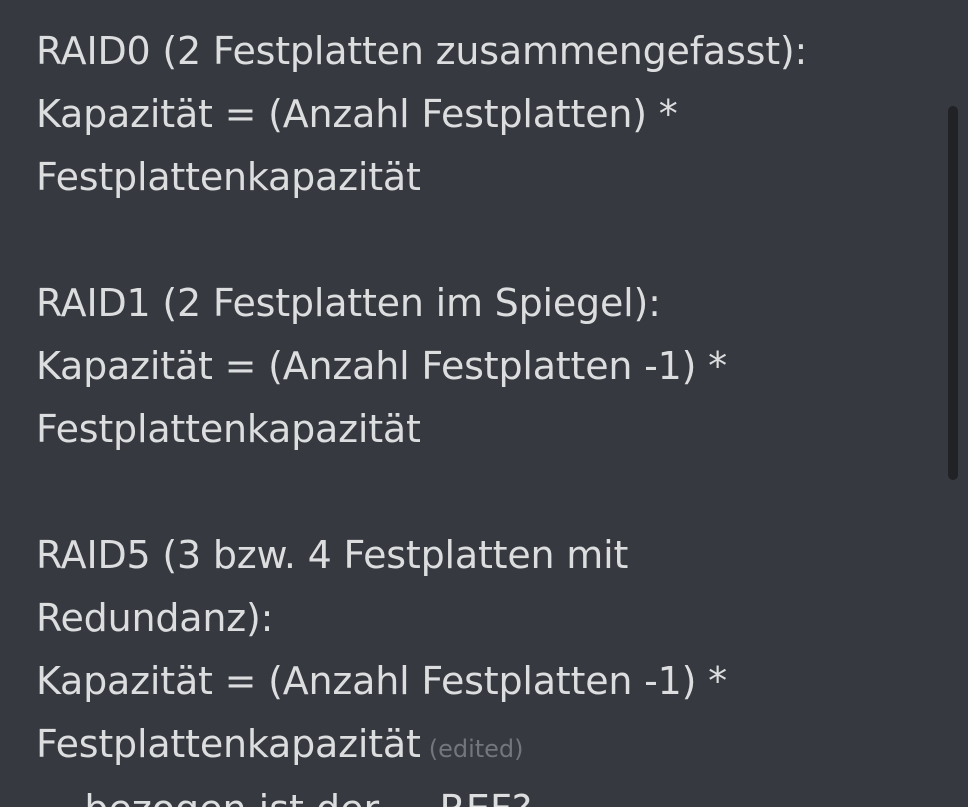 This screenshot has width=968, height=807. What do you see at coordinates (486, 792) in the screenshot?
I see `next-message-partial: ... bezogen ist der ... REF?` at bounding box center [486, 792].